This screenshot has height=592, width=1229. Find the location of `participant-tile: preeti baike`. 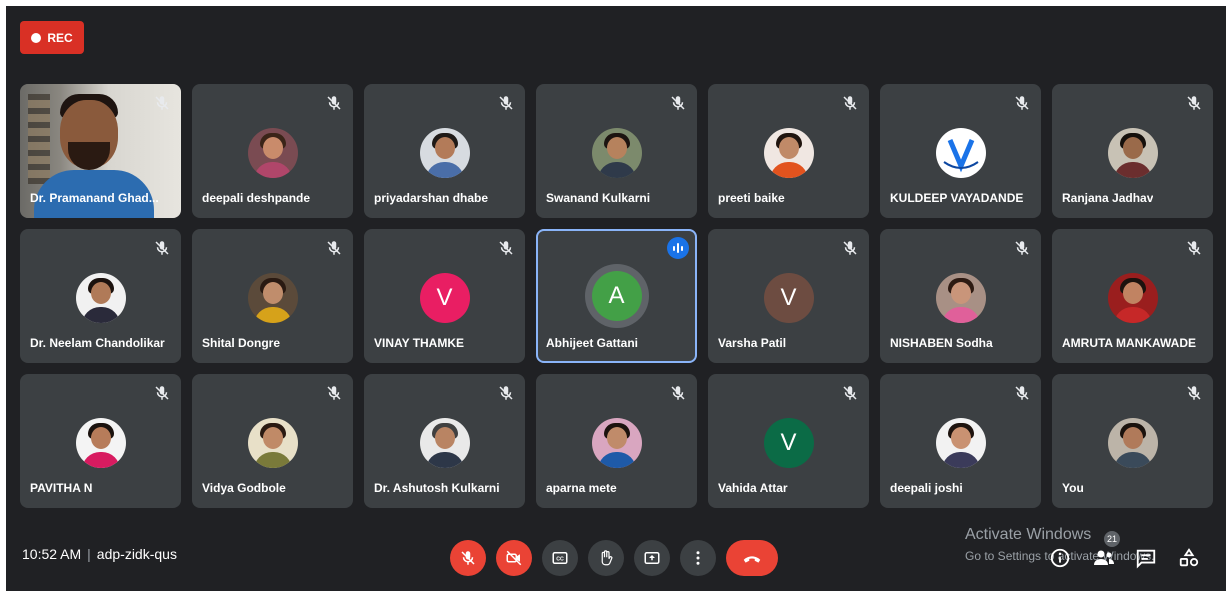

participant-tile: preeti baike is located at coordinates (788, 151).